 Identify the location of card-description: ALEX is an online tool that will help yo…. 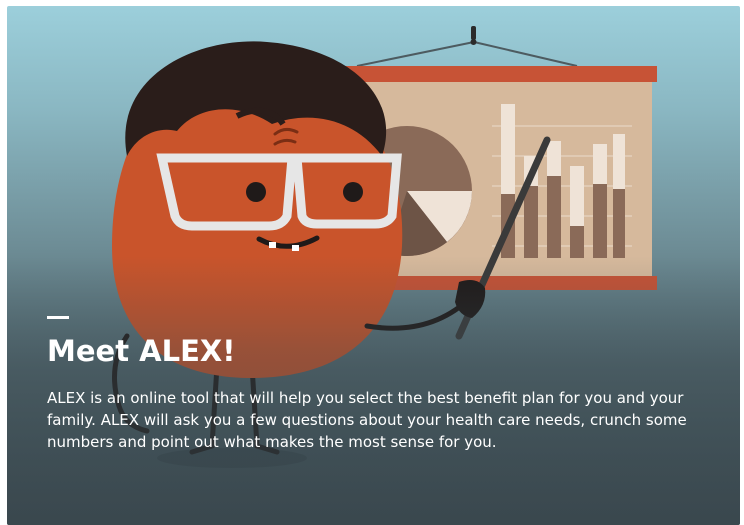
(367, 420).